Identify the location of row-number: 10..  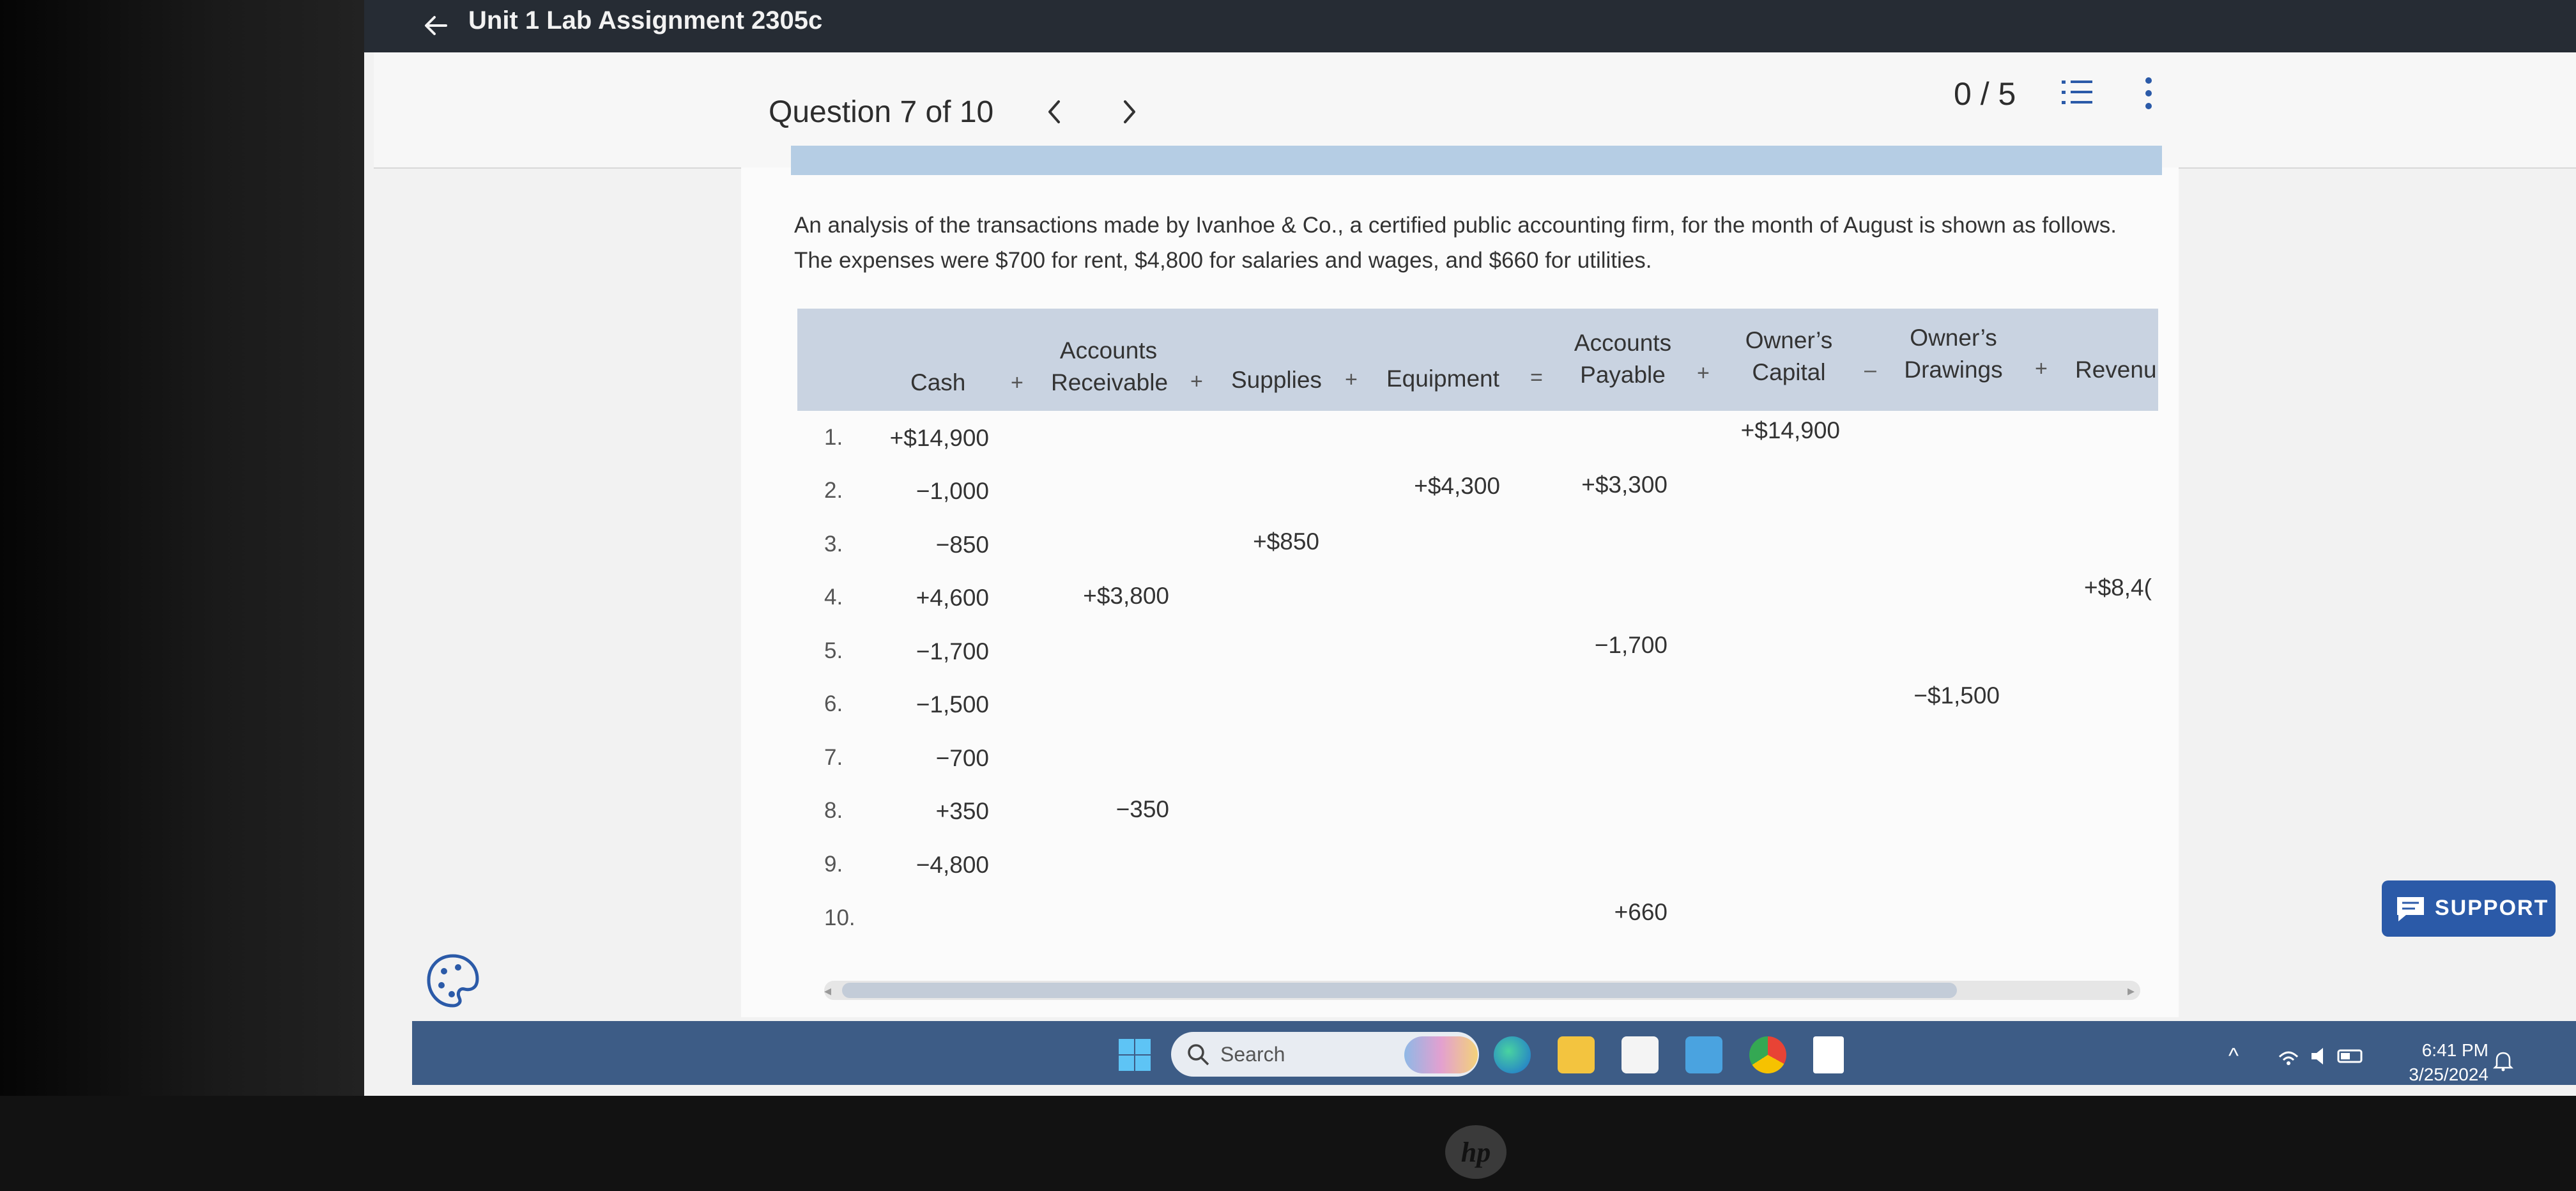
(839, 917).